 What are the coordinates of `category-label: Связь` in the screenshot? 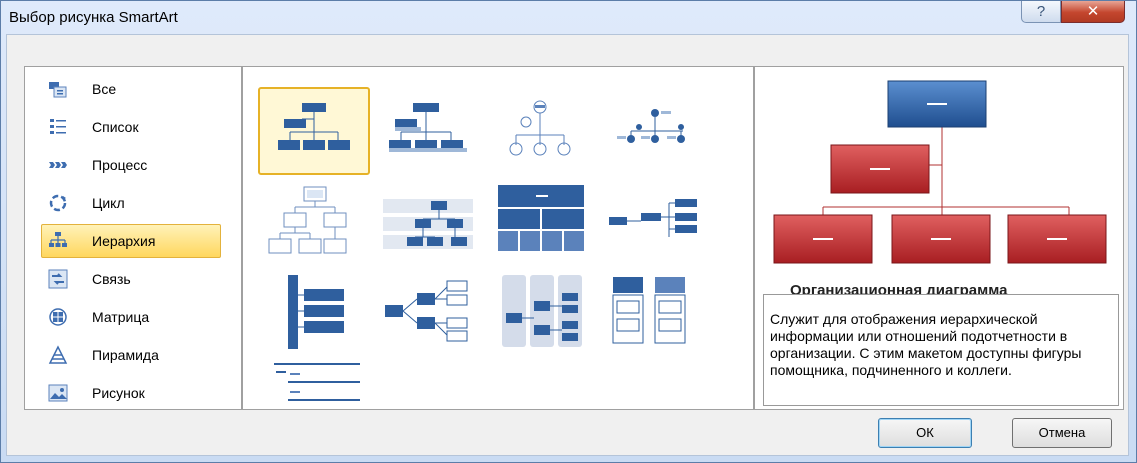 It's located at (111, 279).